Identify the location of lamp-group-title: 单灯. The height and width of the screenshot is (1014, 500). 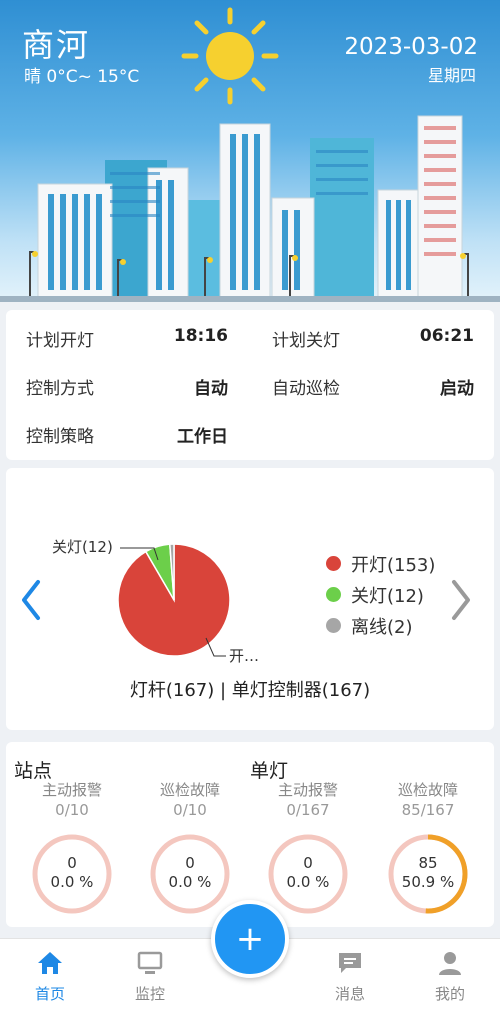
(269, 771).